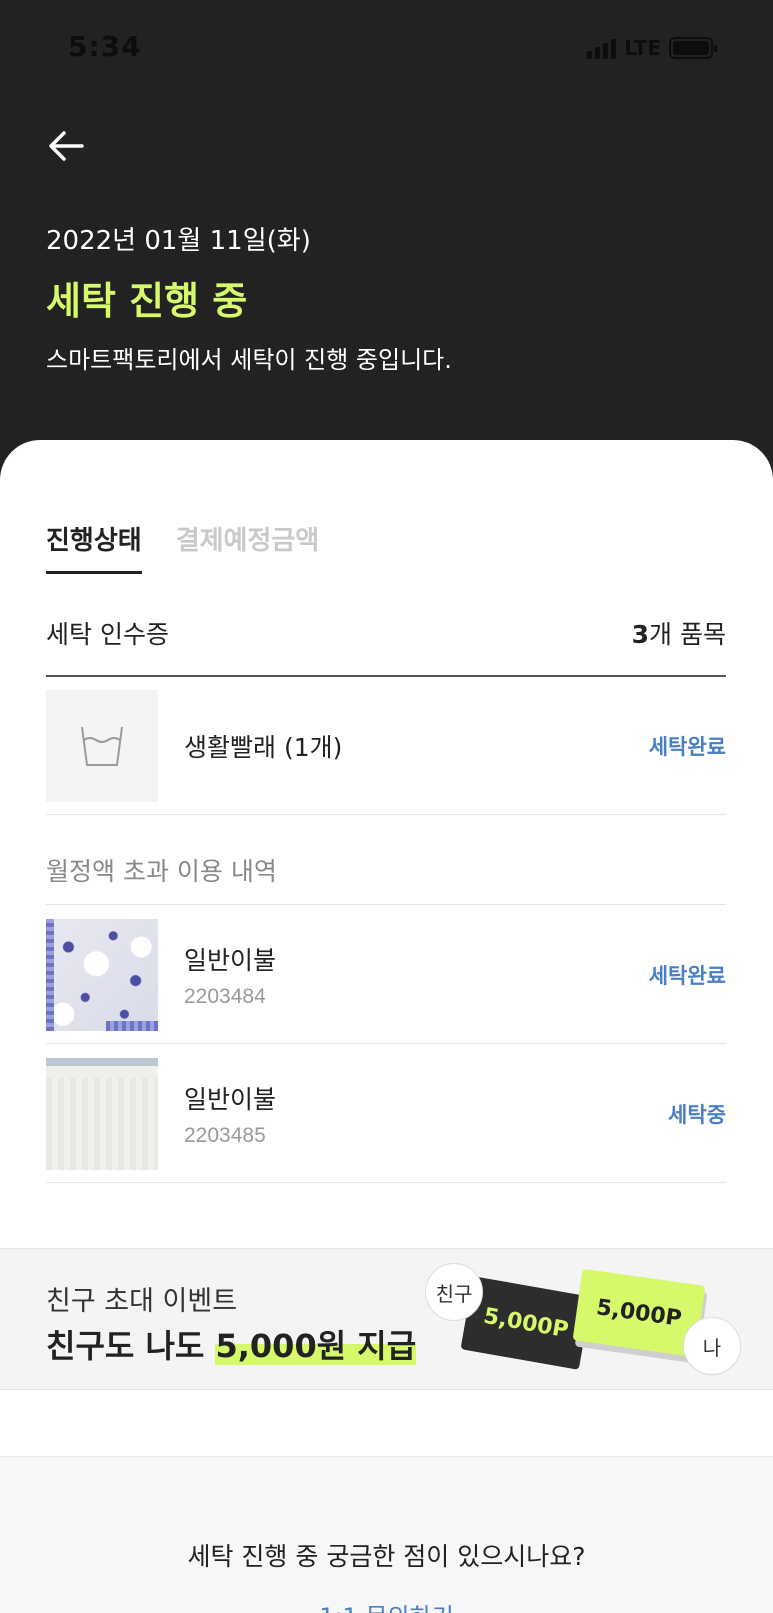 This screenshot has width=773, height=1613. What do you see at coordinates (386, 1534) in the screenshot?
I see `faq-section: 세탁 진행 중 궁금한 점이 있으시나요? 1:1 문의하기` at bounding box center [386, 1534].